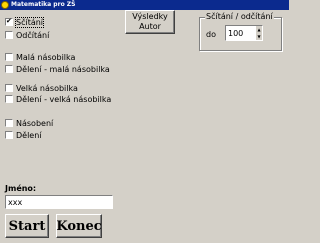 The width and height of the screenshot is (320, 243). Describe the element at coordinates (21, 188) in the screenshot. I see `name-label: Jméno:` at that location.